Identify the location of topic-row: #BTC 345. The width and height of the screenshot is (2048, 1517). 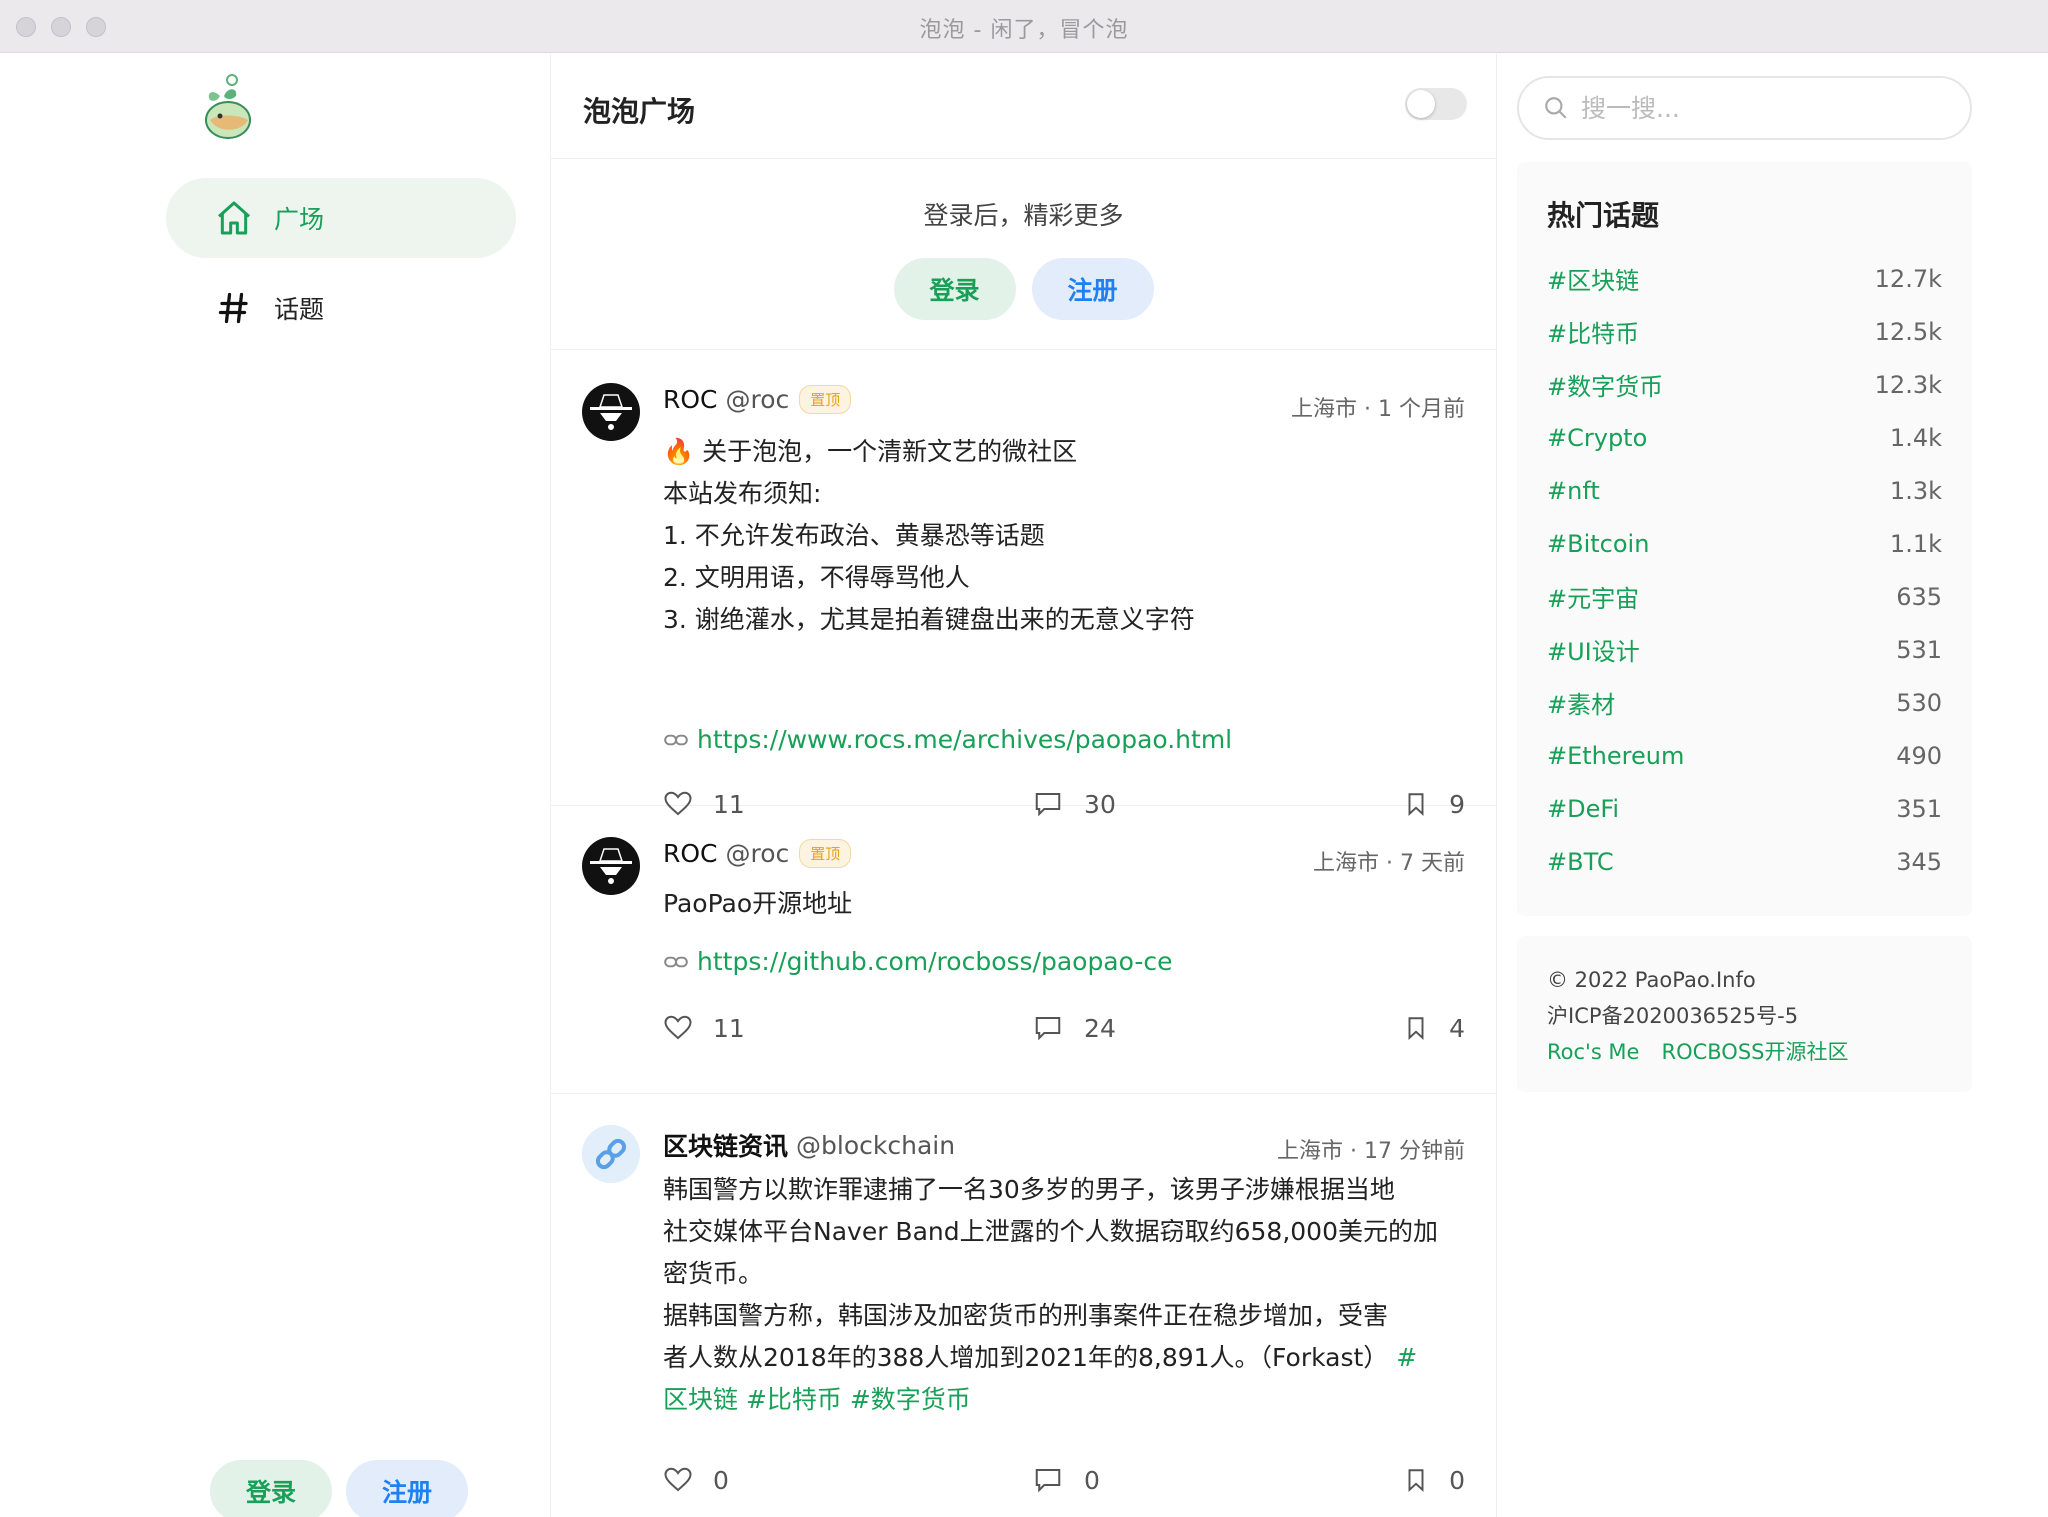
(1744, 861).